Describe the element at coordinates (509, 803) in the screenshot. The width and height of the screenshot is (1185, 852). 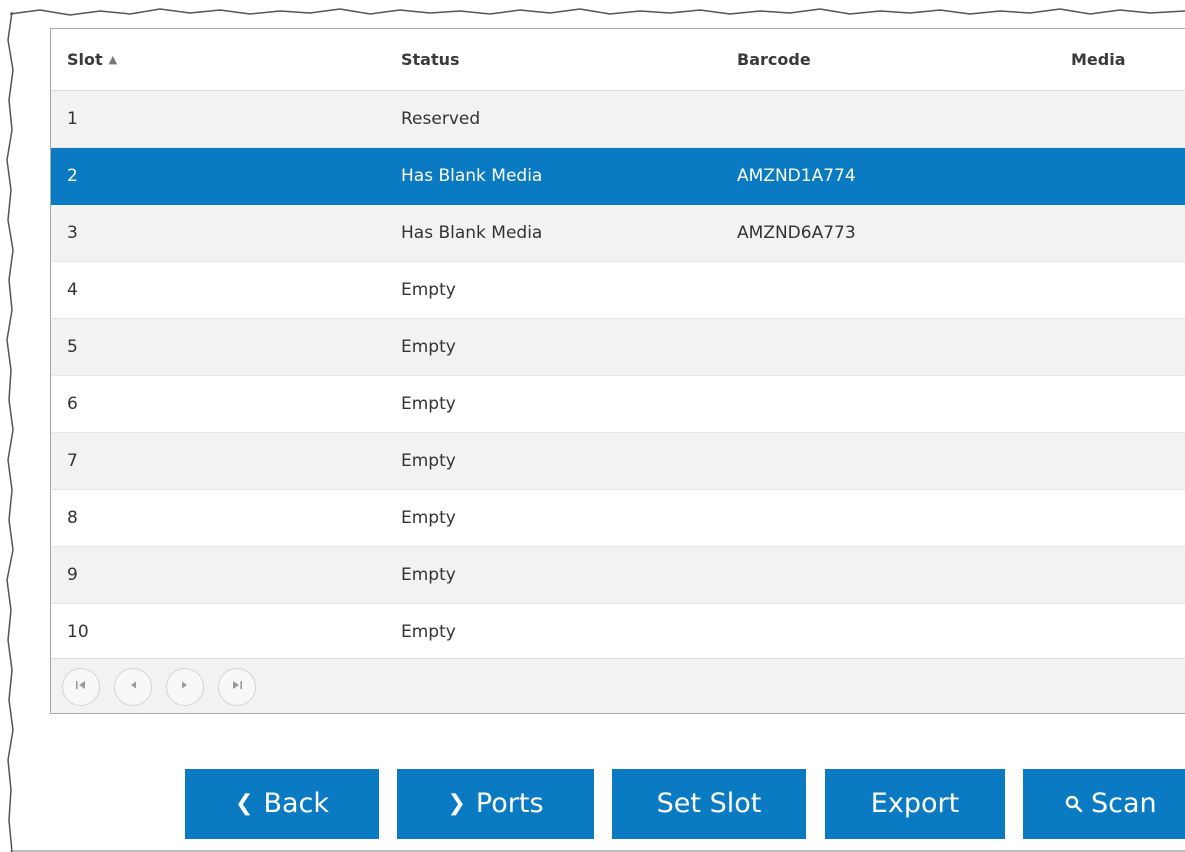
I see `ports-button-label: Ports` at that location.